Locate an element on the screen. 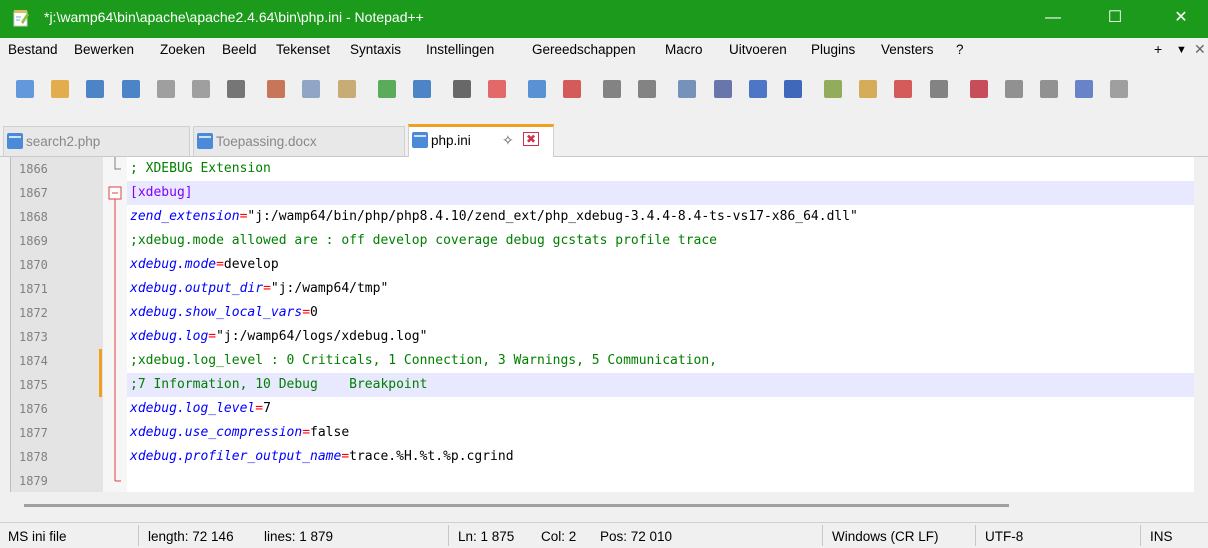 The image size is (1208, 548). status-encoding: UTF-8 is located at coordinates (1004, 536).